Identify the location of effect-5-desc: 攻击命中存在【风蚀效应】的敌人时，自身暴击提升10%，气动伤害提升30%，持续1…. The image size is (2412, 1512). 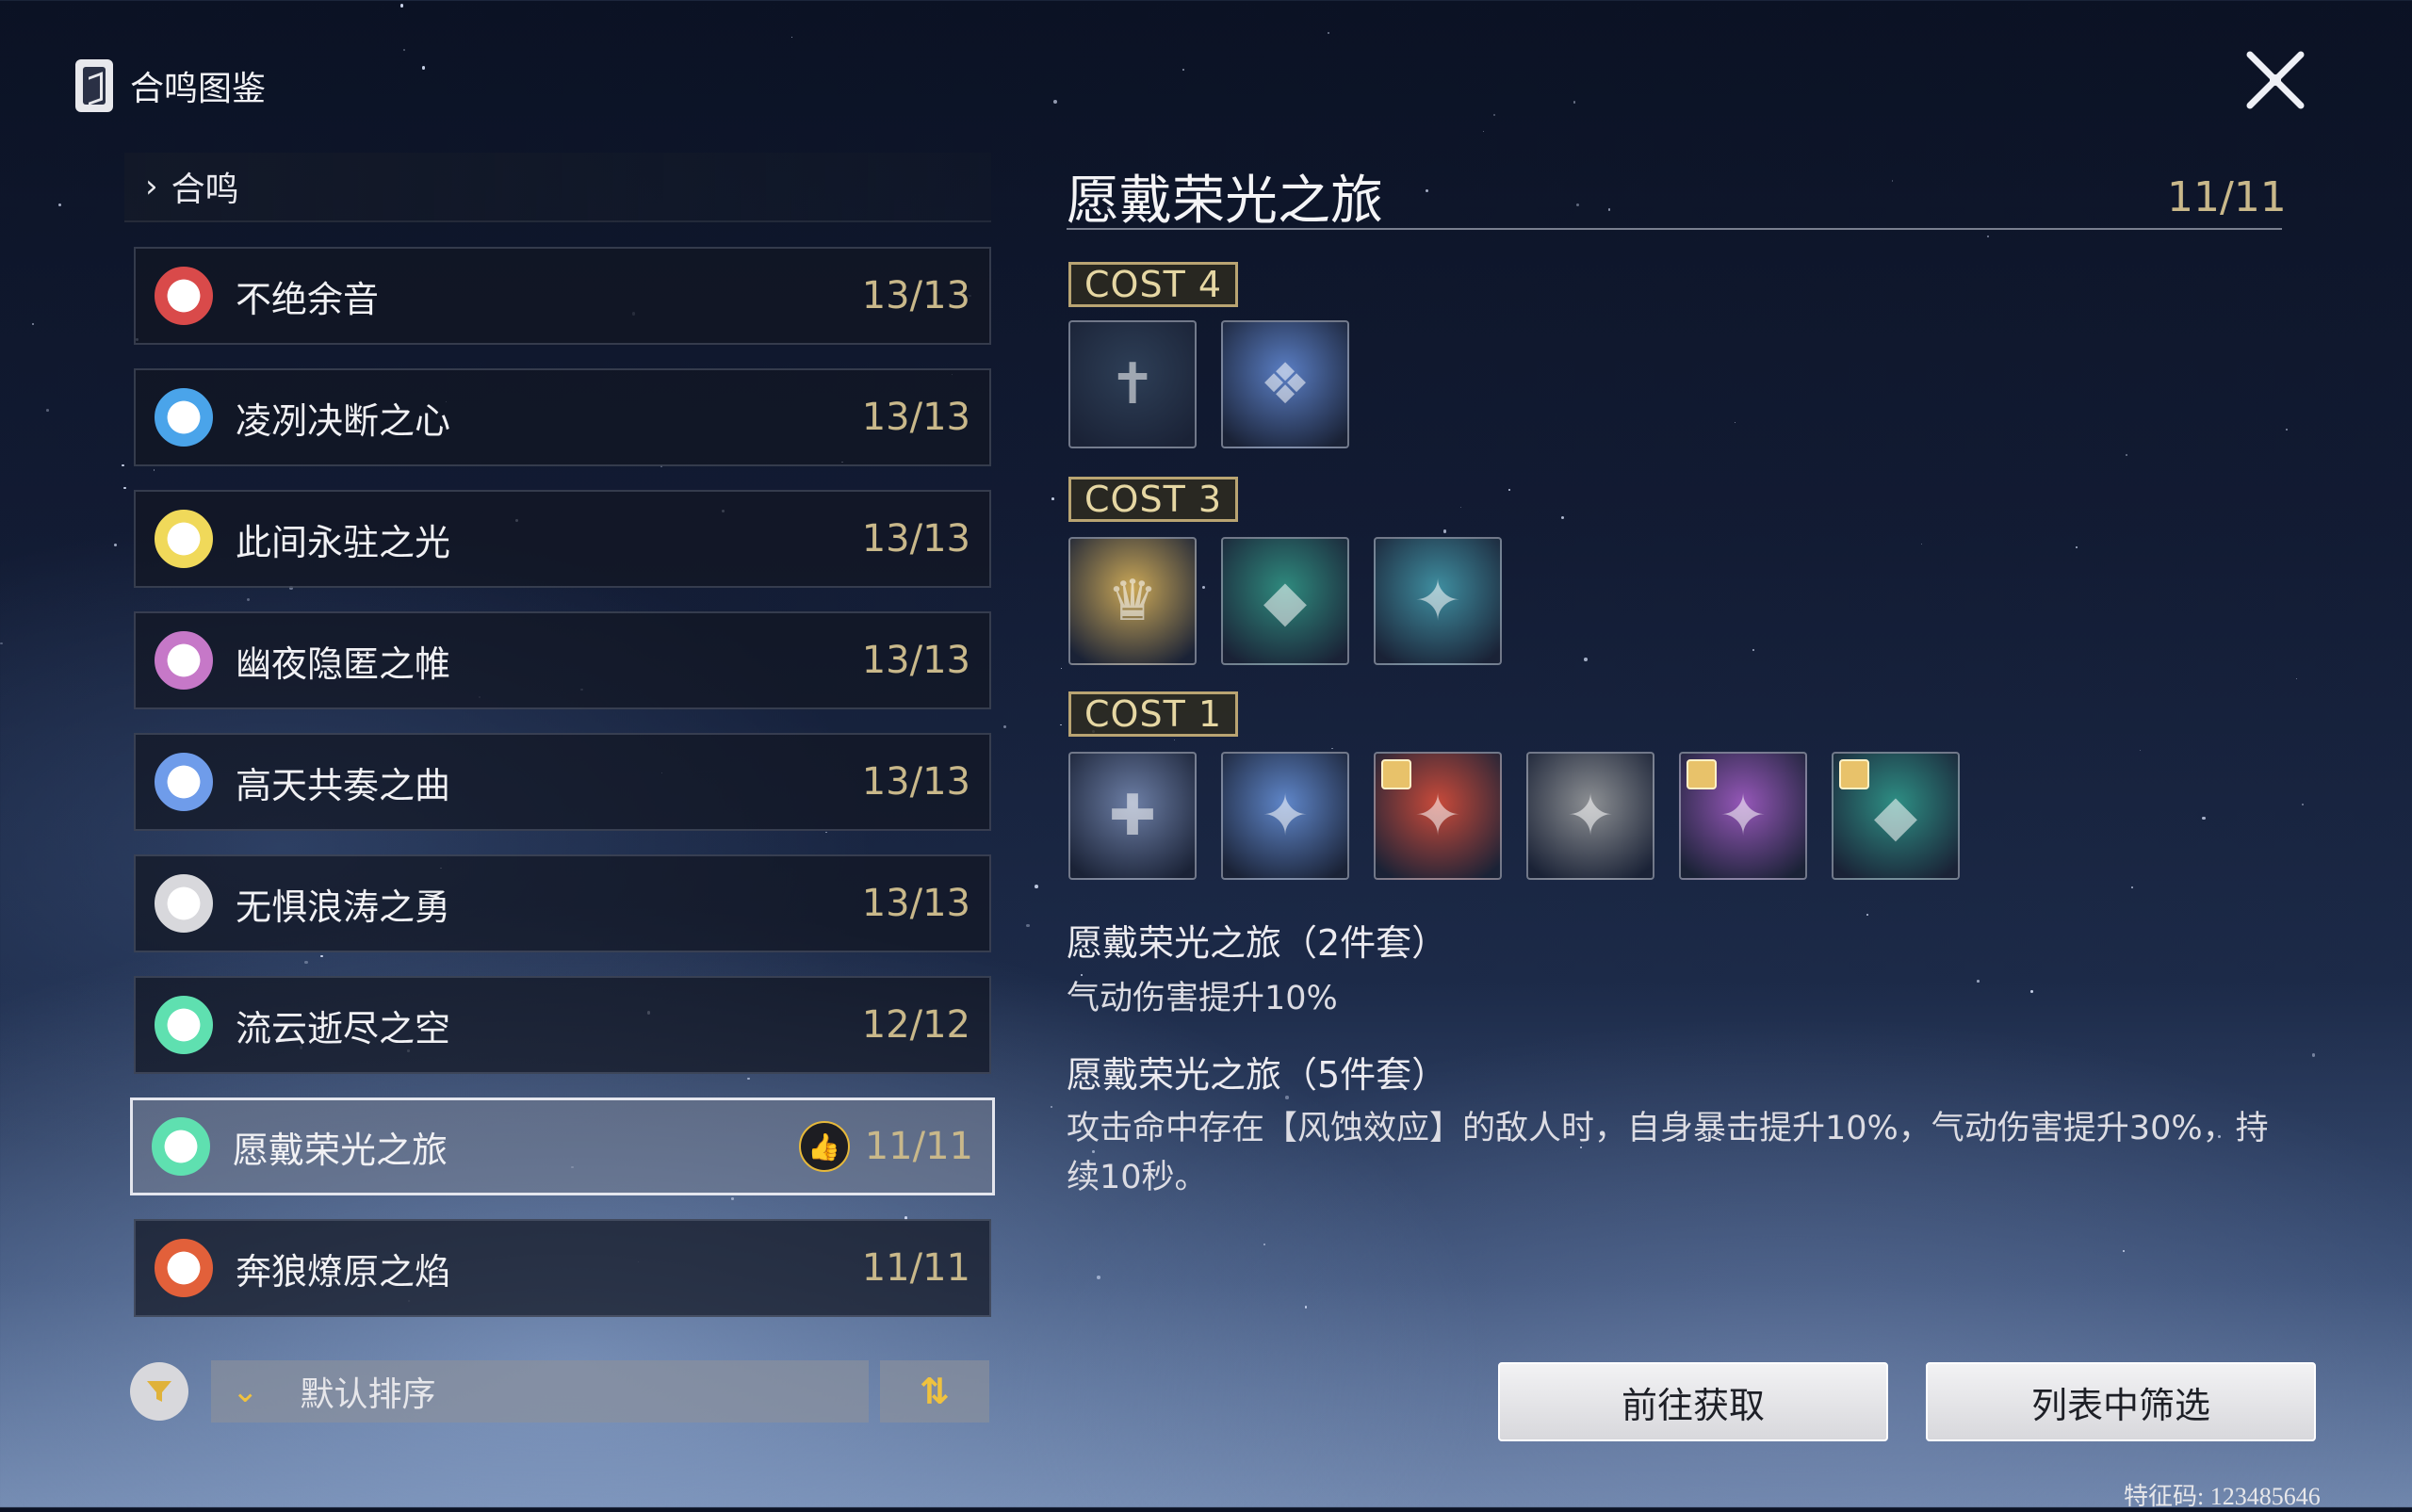
(1668, 1153).